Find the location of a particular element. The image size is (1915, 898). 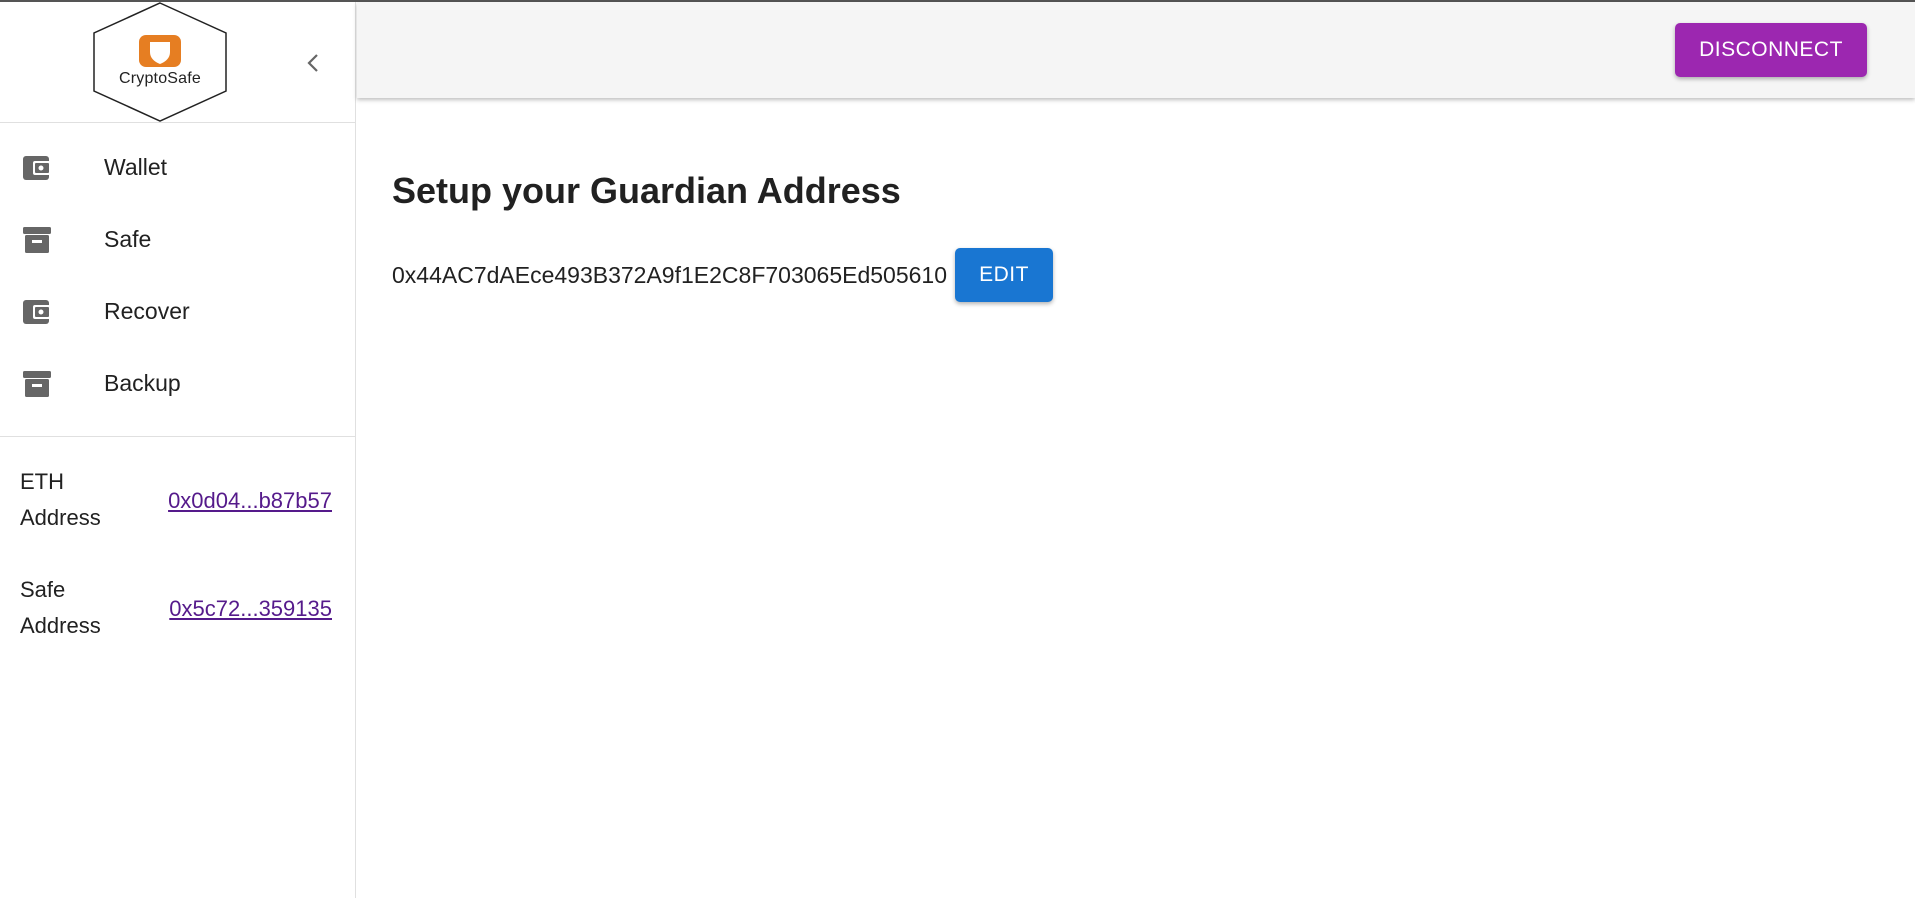

app-header: DISCONNECT is located at coordinates (1136, 50).